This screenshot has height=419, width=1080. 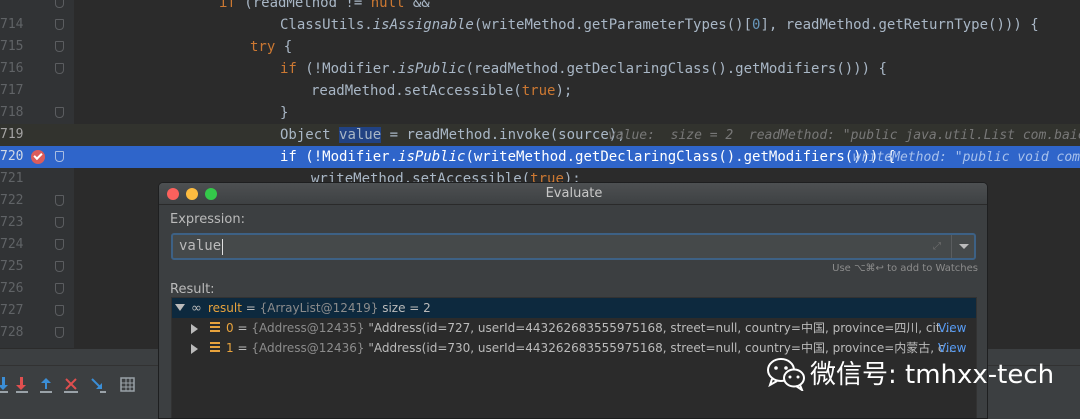 What do you see at coordinates (12, 310) in the screenshot?
I see `line-number: 727` at bounding box center [12, 310].